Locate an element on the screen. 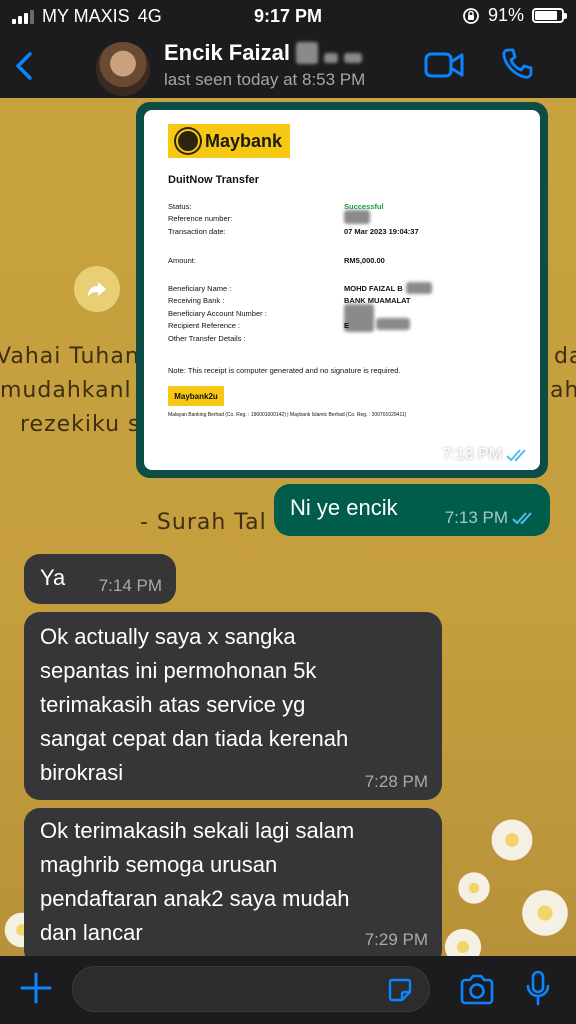  wallpaper-text: mudahkanl is located at coordinates (66, 390).